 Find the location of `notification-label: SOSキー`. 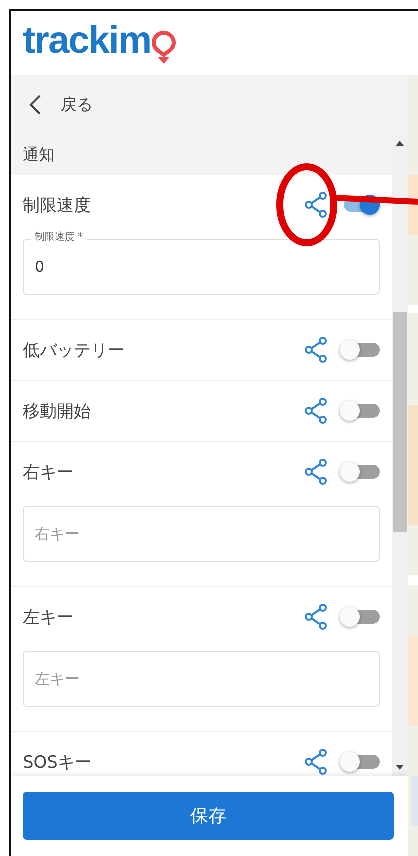

notification-label: SOSキー is located at coordinates (58, 763).